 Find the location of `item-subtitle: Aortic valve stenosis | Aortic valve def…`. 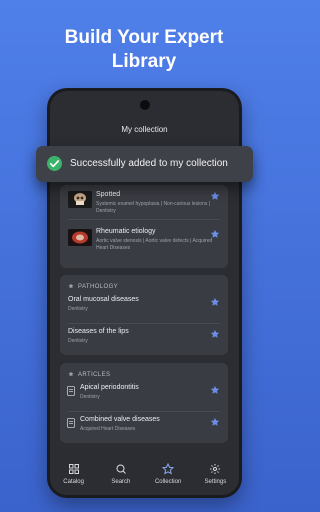

item-subtitle: Aortic valve stenosis | Aortic valve def… is located at coordinates (154, 244).